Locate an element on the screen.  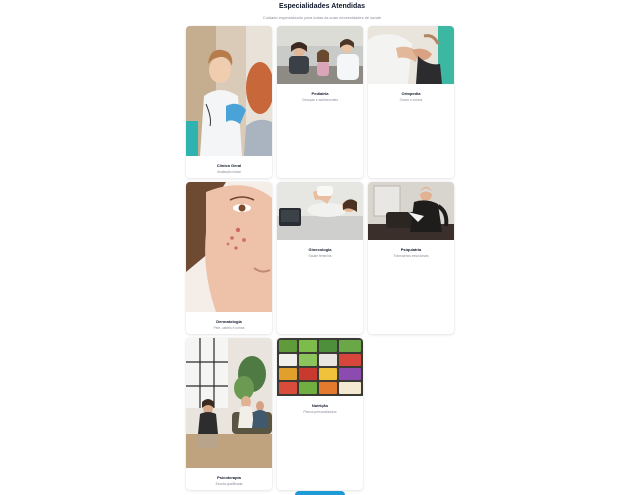
group-therapy-room-photo is located at coordinates (229, 403).